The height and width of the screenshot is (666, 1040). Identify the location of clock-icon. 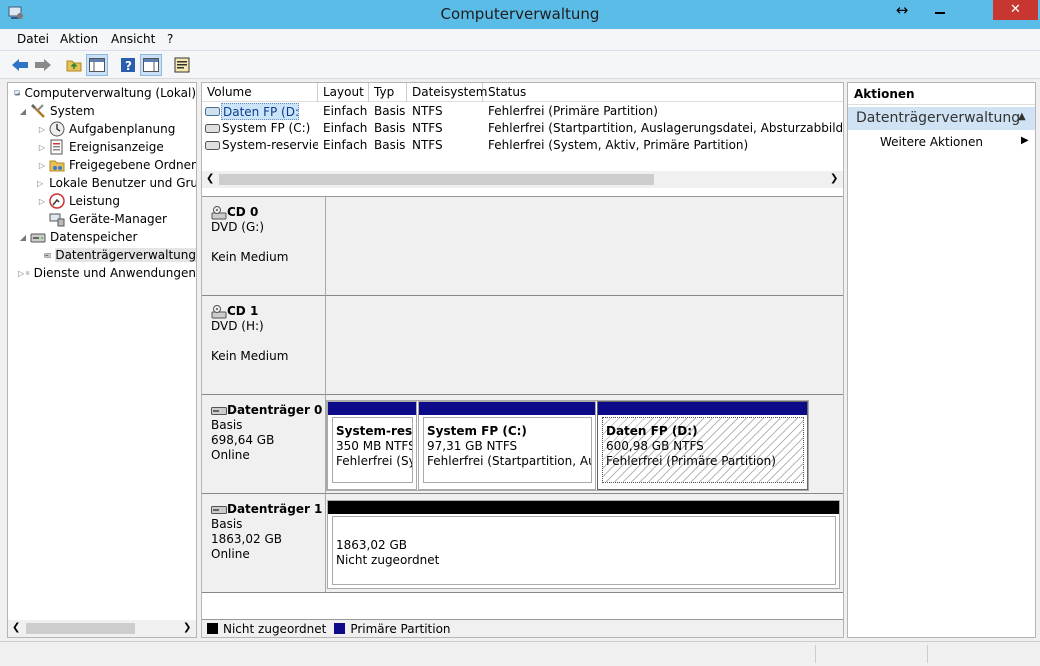
(57, 129).